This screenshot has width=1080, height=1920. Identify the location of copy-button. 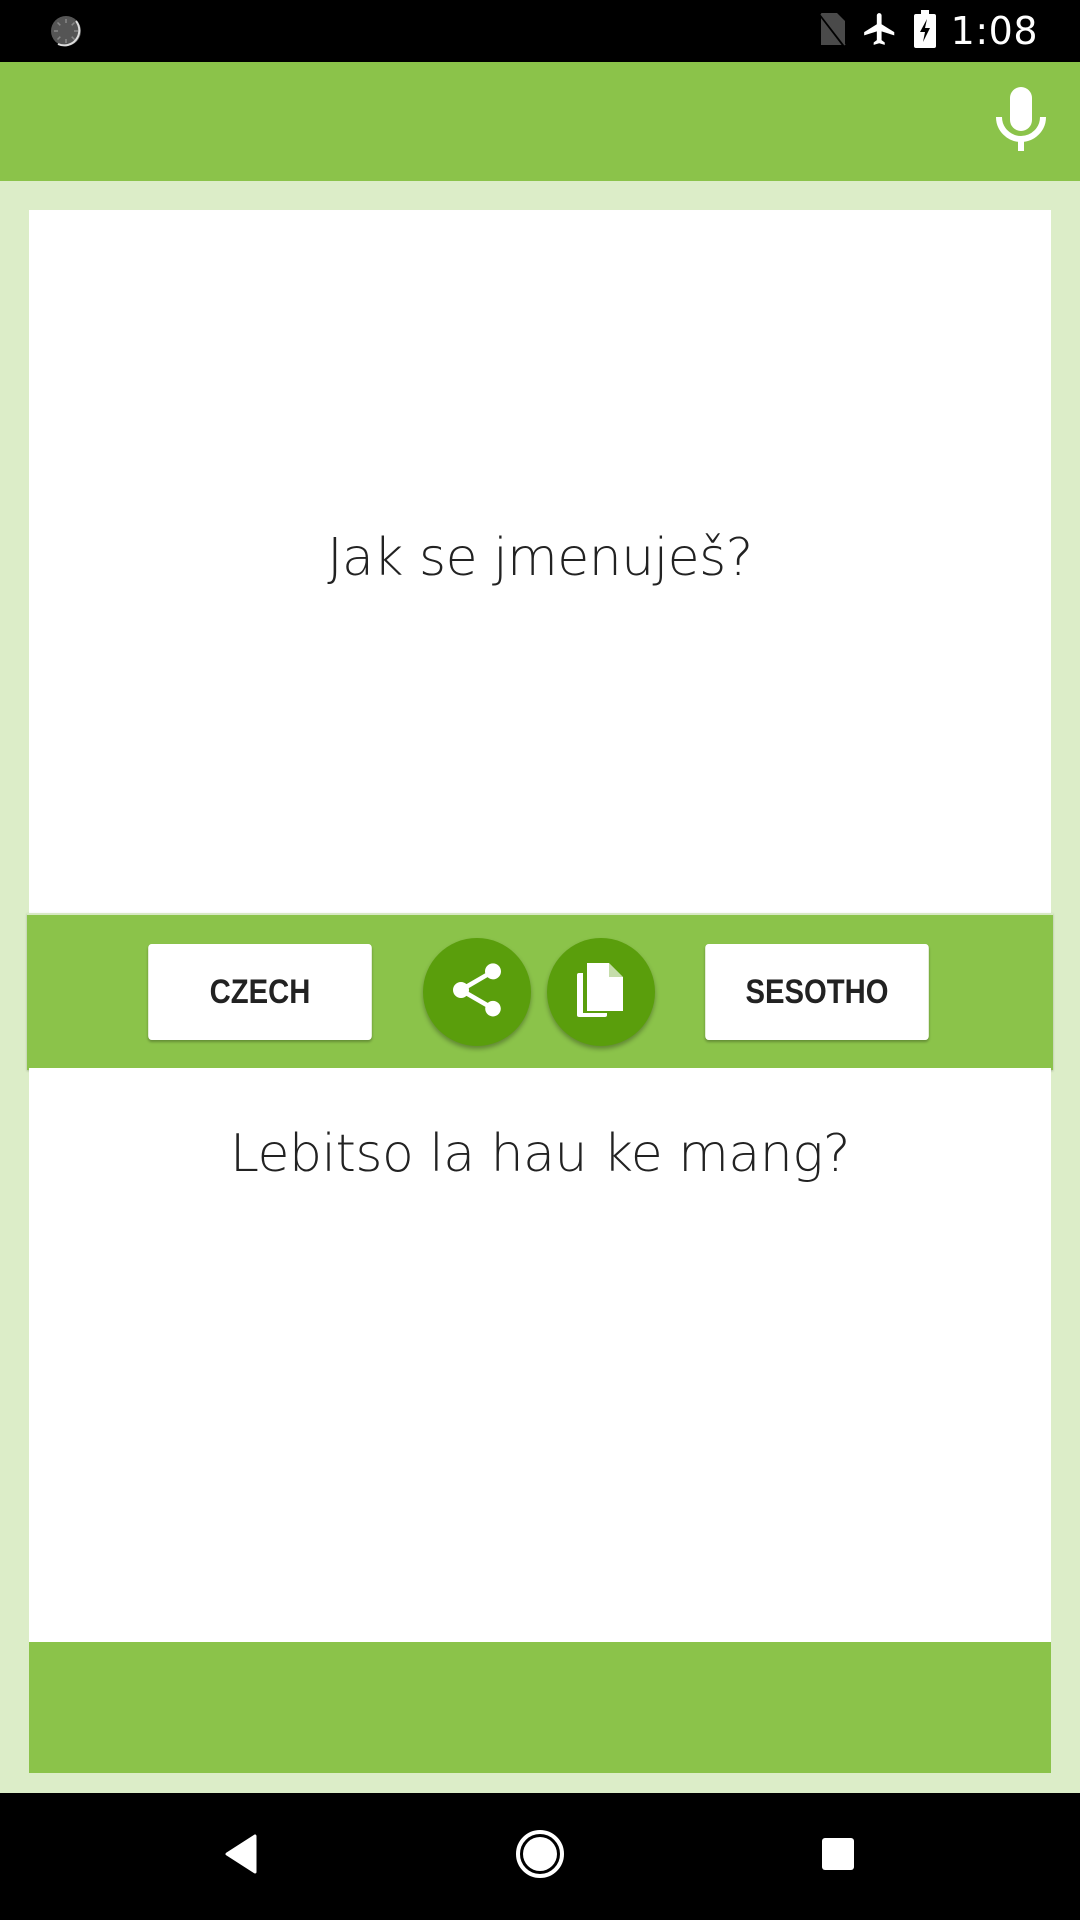
(601, 992).